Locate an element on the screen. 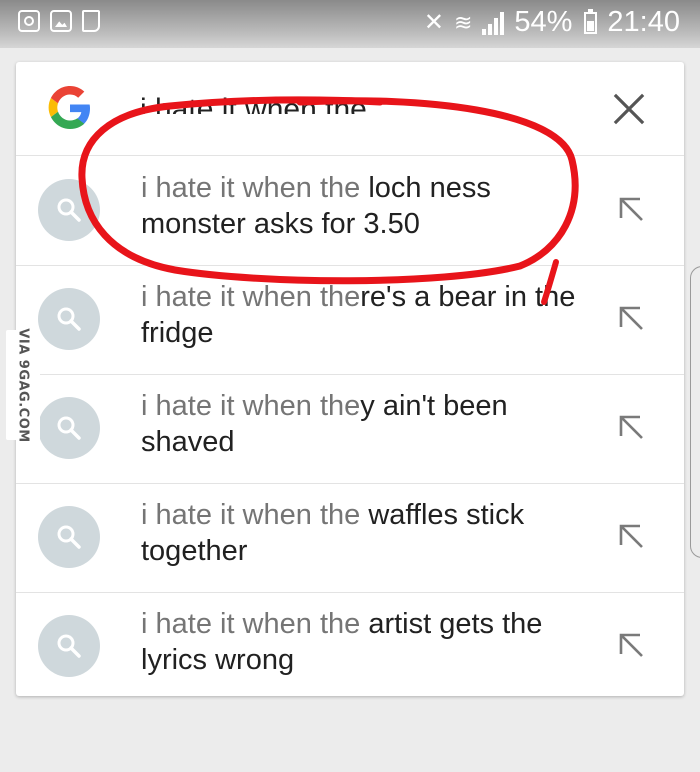  system-icons: ✕ ≋ 54% 21:40 is located at coordinates (552, 22).